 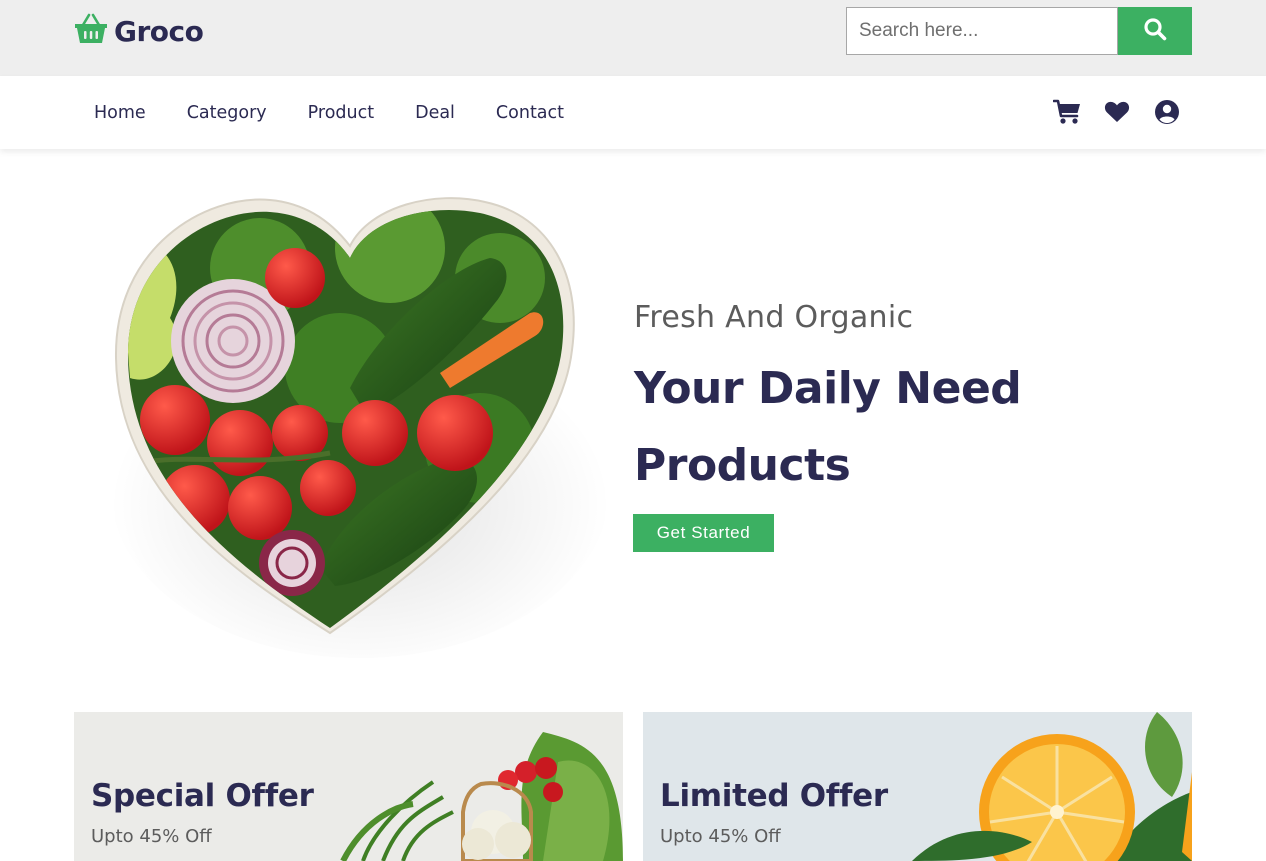 I want to click on brand-logo: Groco, so click(x=139, y=31).